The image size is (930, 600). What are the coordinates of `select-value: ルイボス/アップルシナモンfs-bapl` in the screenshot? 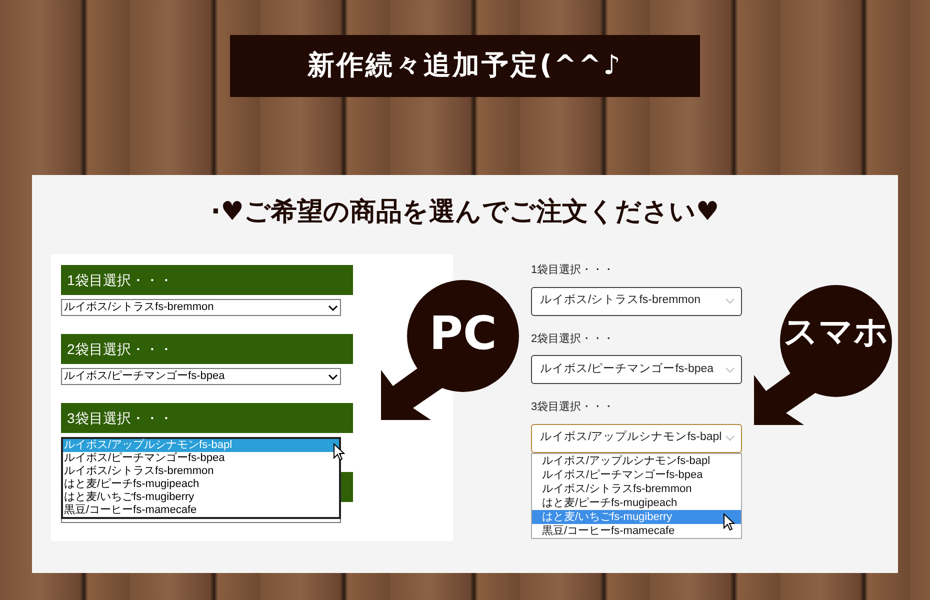 It's located at (631, 437).